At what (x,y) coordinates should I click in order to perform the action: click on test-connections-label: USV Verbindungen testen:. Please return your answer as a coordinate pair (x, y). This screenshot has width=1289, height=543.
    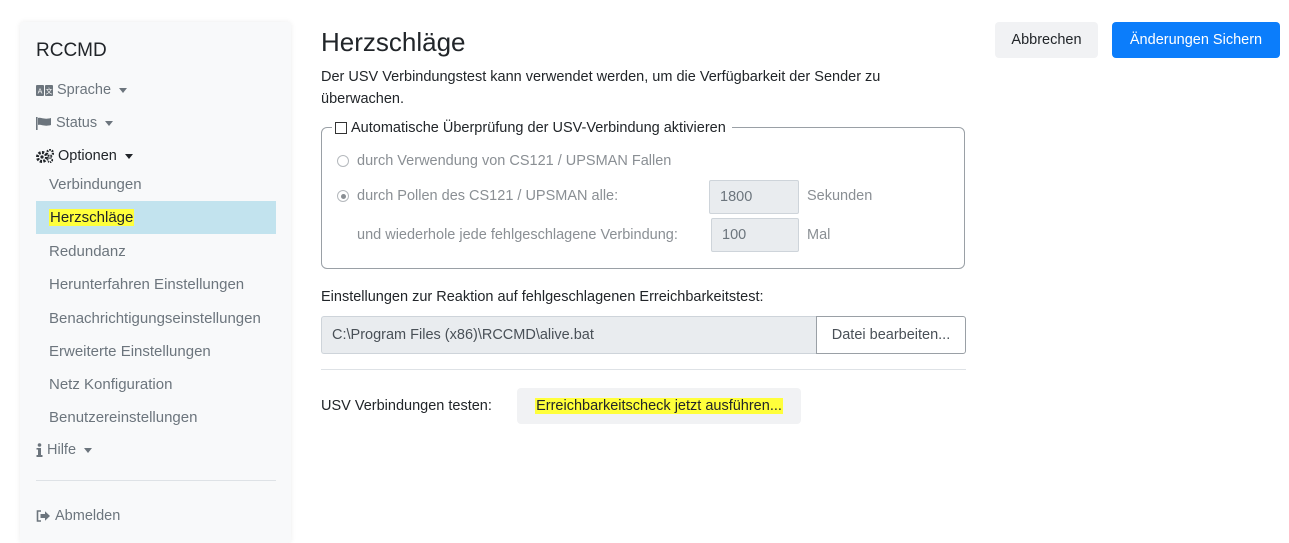
    Looking at the image, I should click on (406, 406).